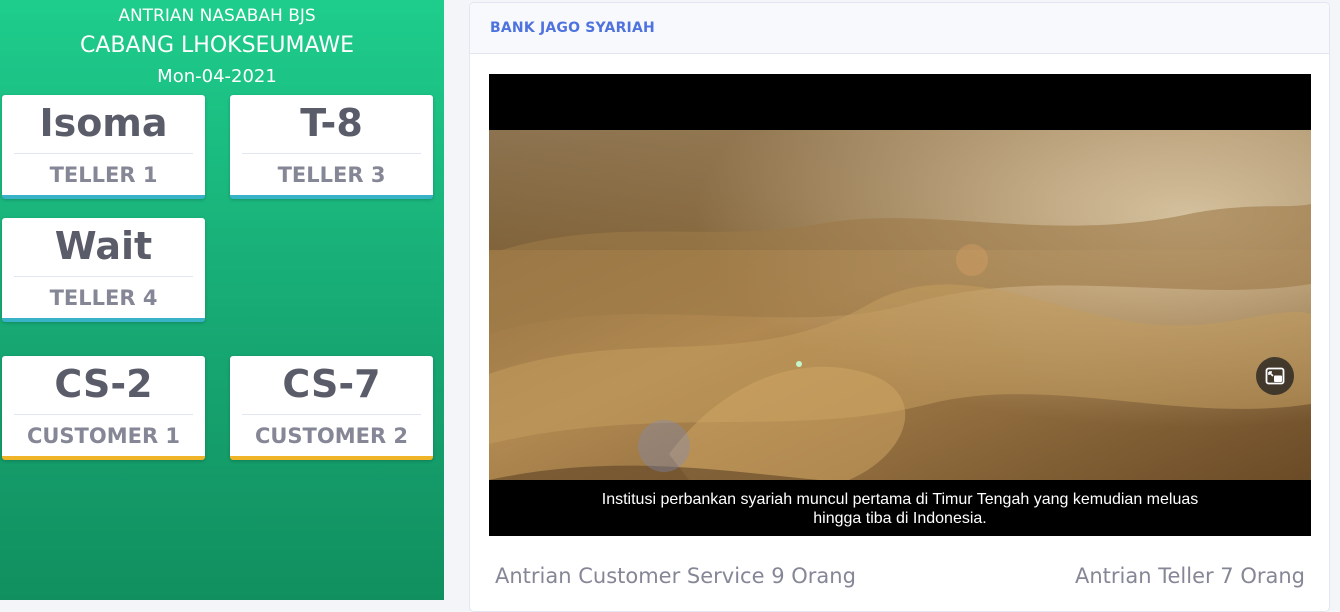 This screenshot has height=612, width=1340. What do you see at coordinates (900, 518) in the screenshot?
I see `caption-line-2: hingga tiba di Indonesia.` at bounding box center [900, 518].